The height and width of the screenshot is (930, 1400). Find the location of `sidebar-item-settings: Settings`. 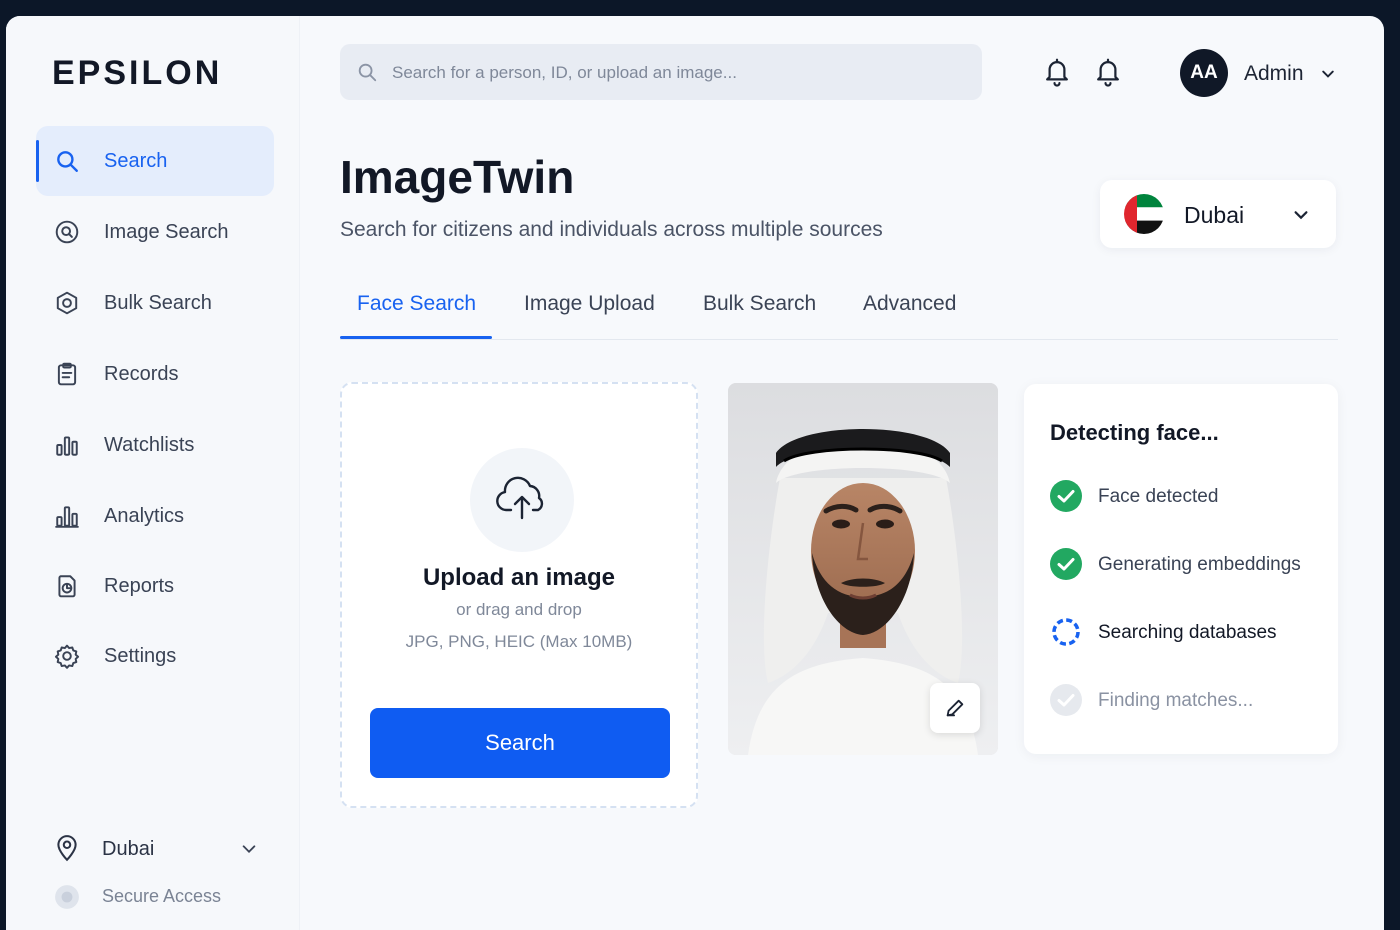

sidebar-item-settings: Settings is located at coordinates (155, 656).